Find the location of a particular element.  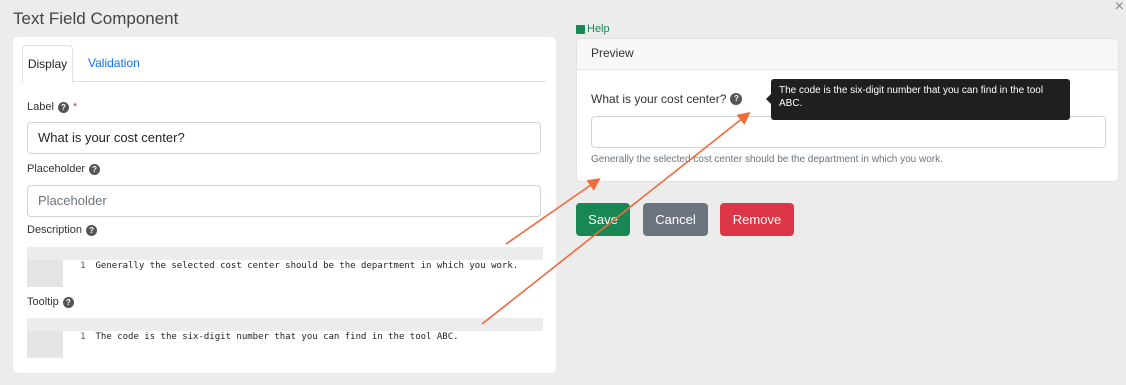

preview-title: Preview is located at coordinates (612, 53).